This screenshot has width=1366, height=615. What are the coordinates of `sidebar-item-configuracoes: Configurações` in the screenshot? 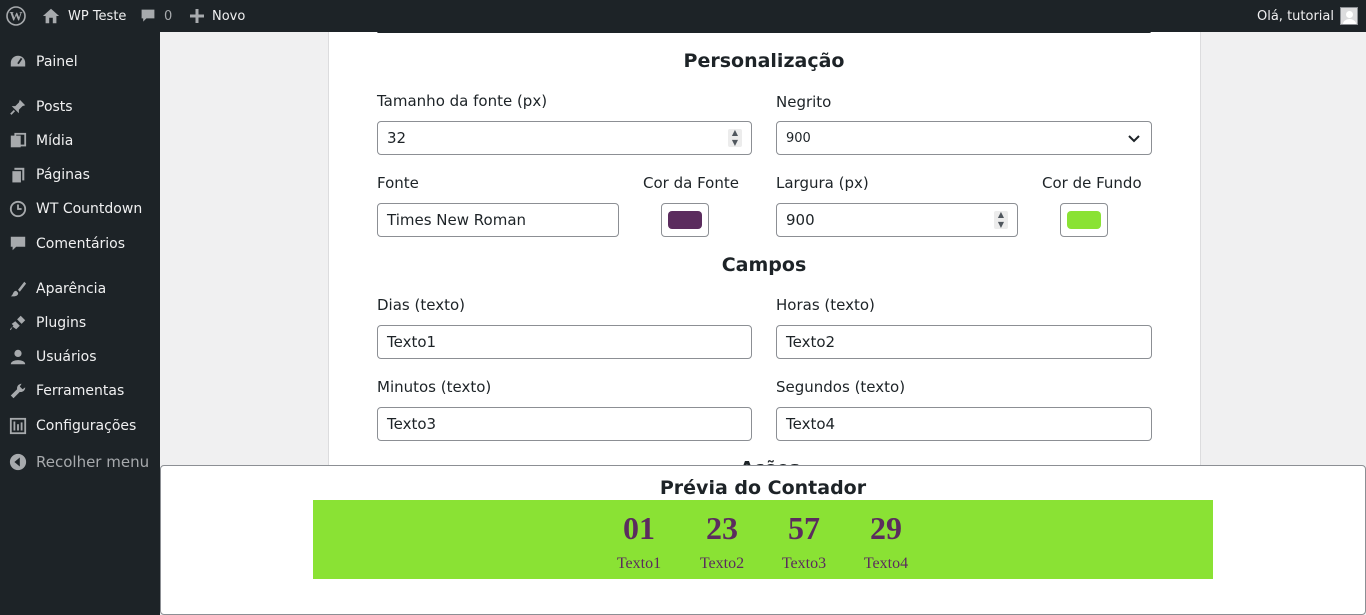 It's located at (80, 426).